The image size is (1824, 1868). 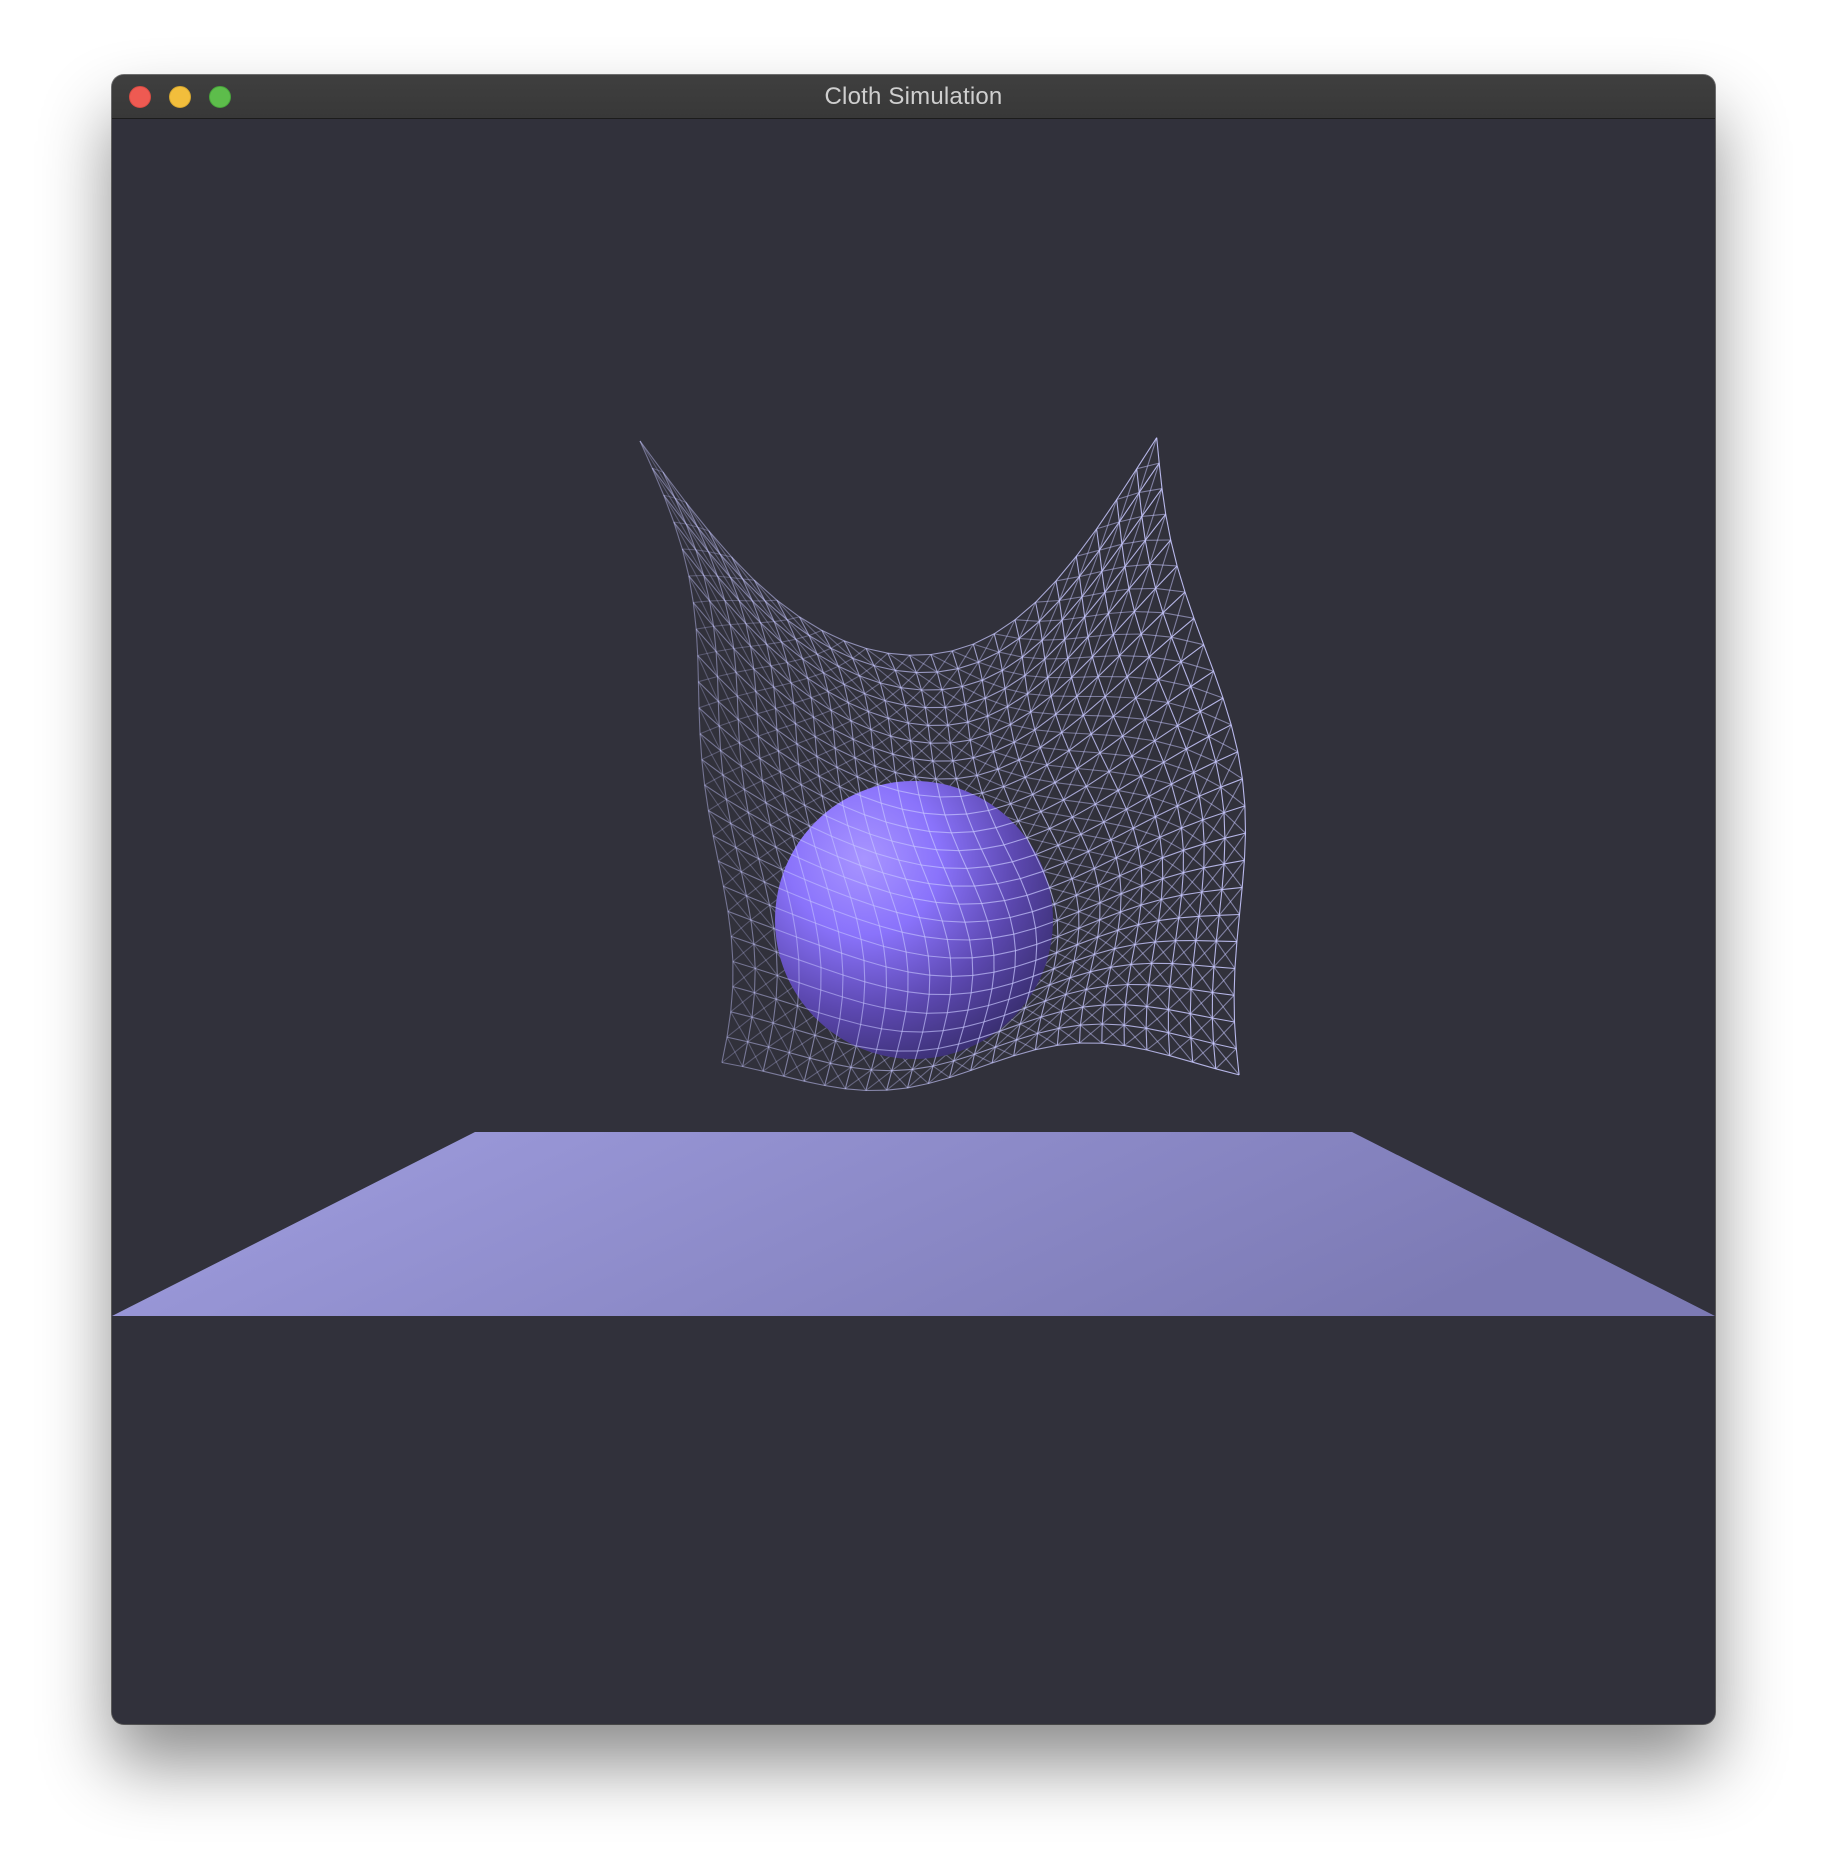 I want to click on title-bar: Cloth Simulation, so click(x=913, y=97).